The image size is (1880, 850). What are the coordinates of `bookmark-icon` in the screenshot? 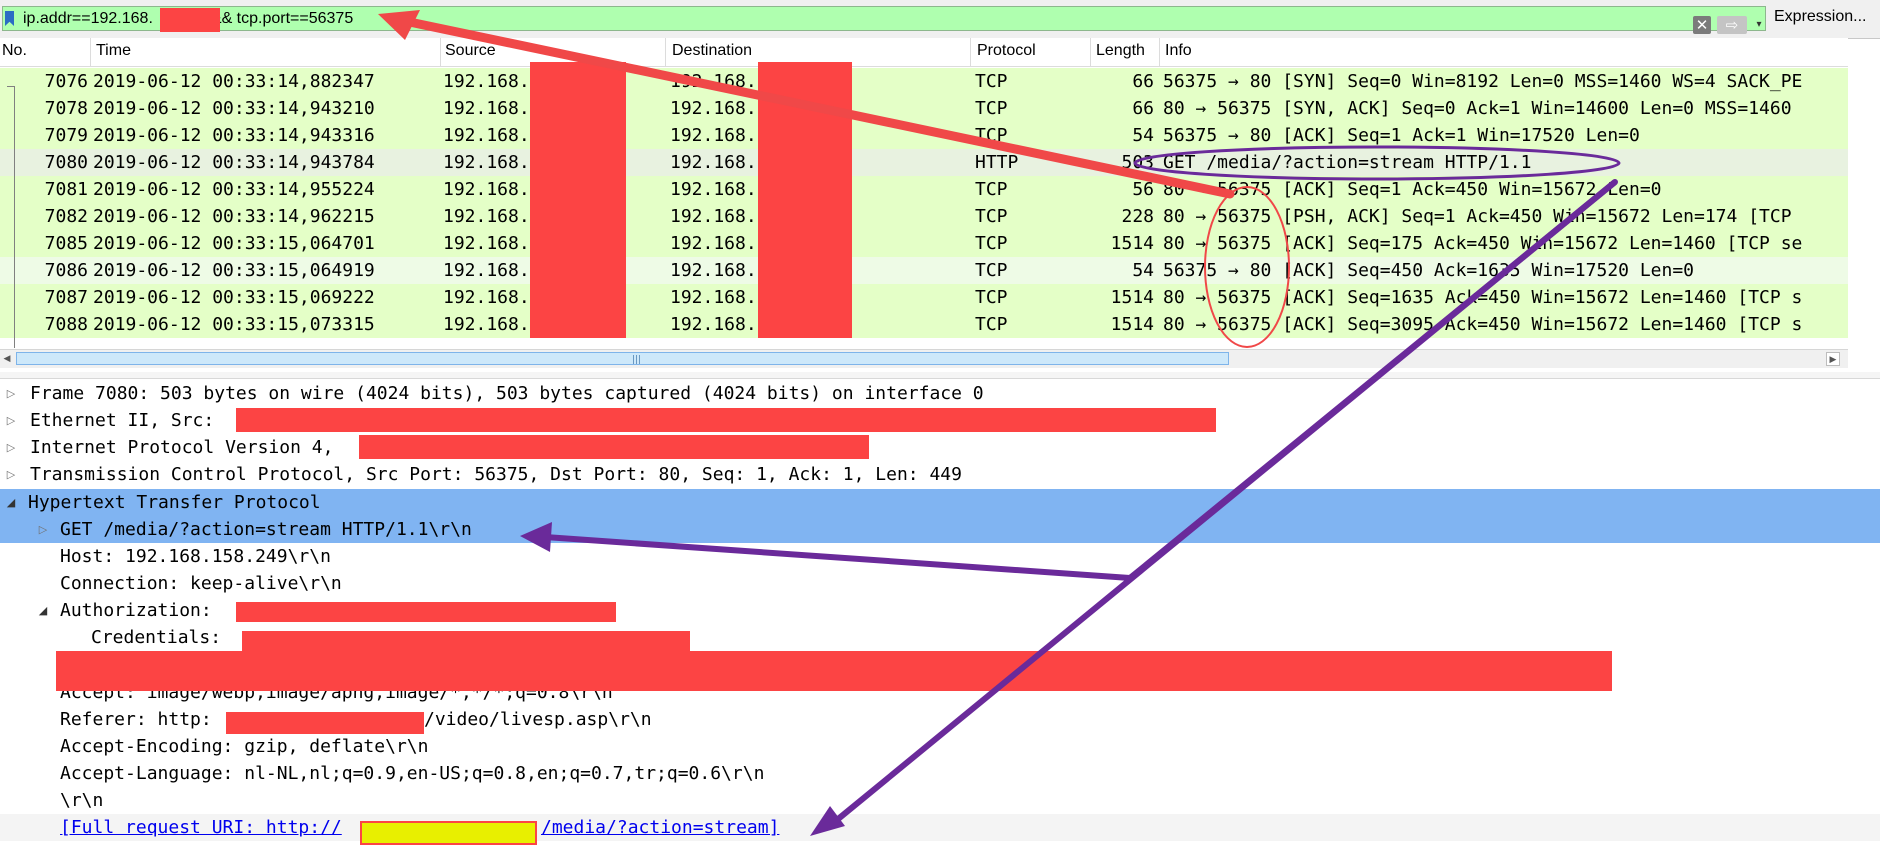 It's located at (9, 18).